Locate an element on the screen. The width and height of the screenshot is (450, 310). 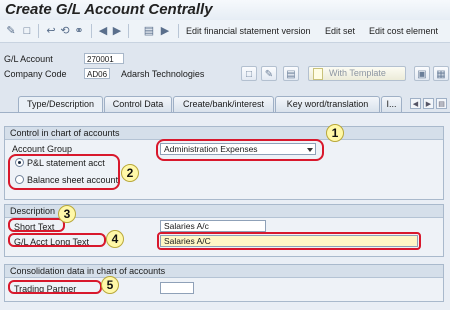
edit-pencil-icon: ✎ is located at coordinates (269, 73).